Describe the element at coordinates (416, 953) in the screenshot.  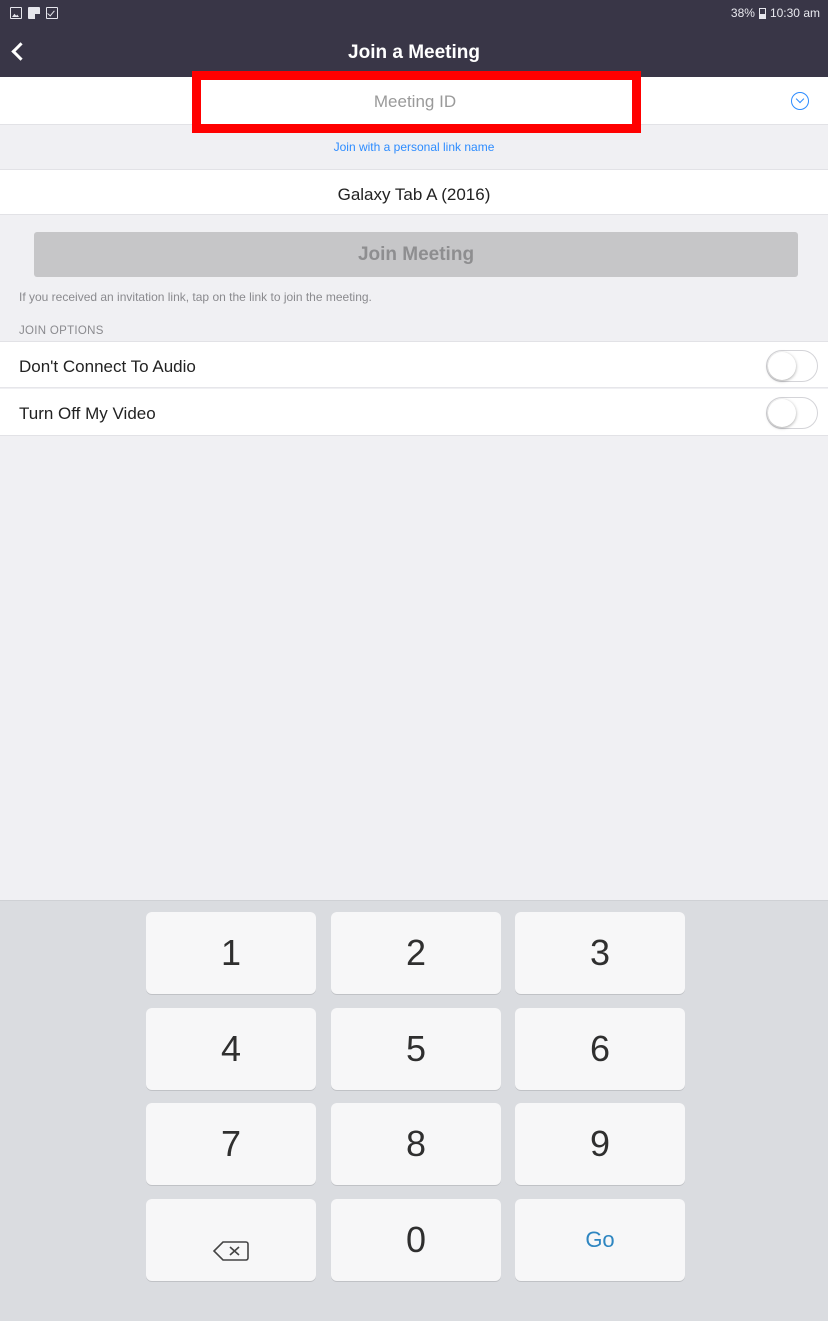
I see `key-2: 2` at that location.